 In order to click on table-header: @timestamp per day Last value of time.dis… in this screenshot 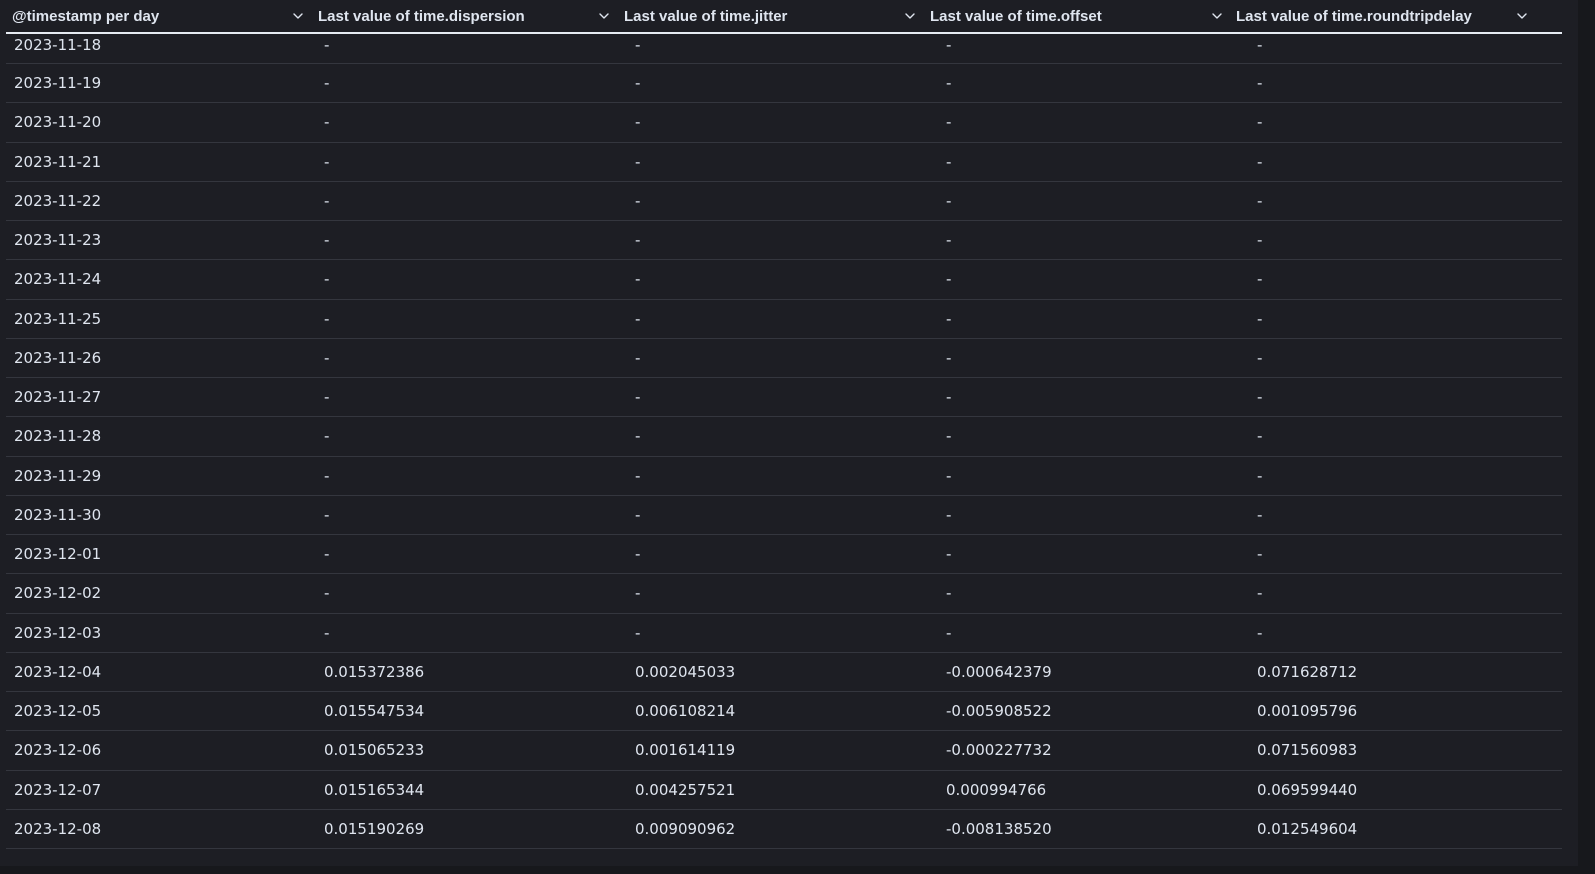, I will do `click(784, 17)`.